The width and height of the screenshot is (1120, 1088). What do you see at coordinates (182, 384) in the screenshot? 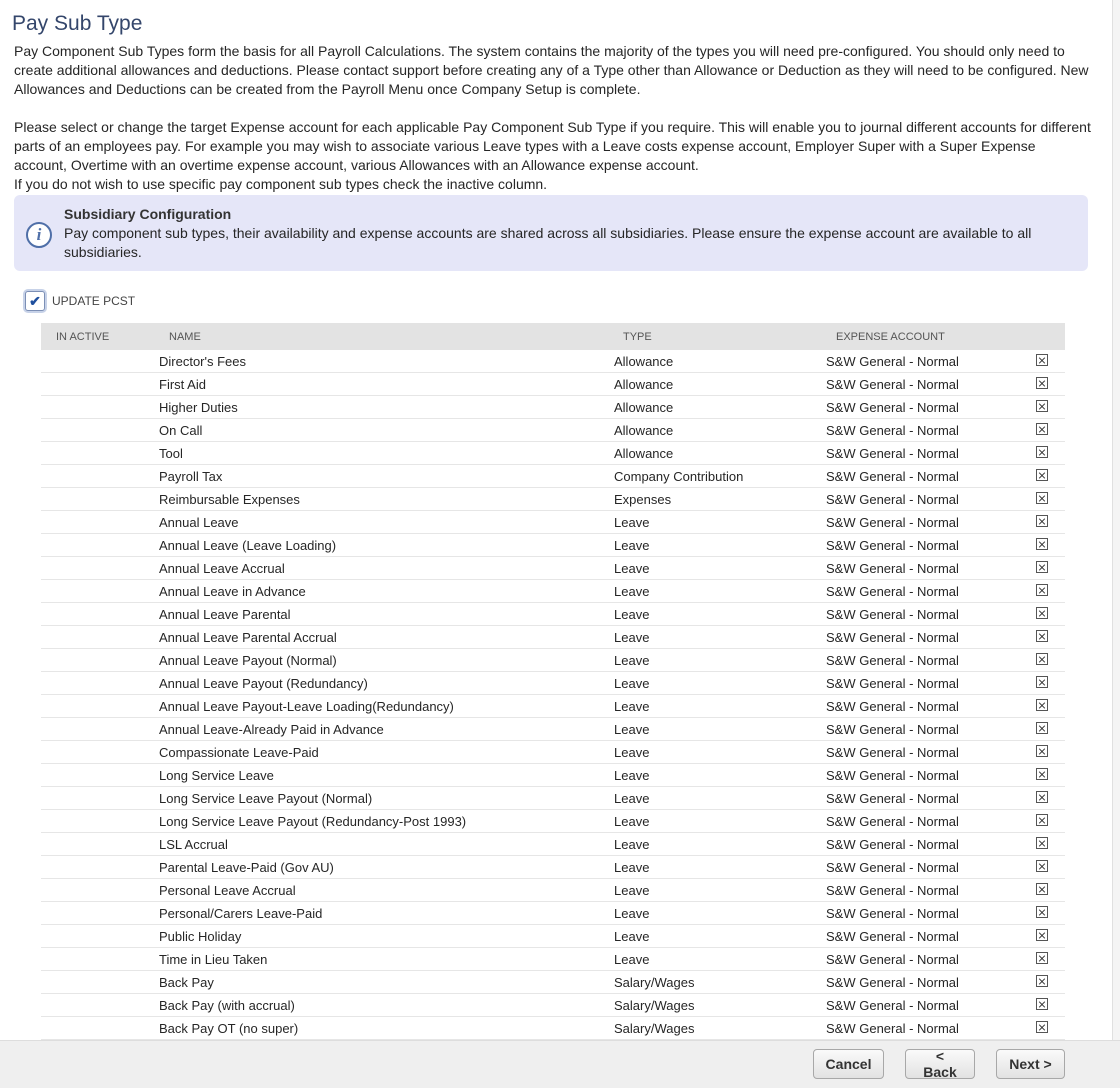
I see `name-cell: First Aid` at bounding box center [182, 384].